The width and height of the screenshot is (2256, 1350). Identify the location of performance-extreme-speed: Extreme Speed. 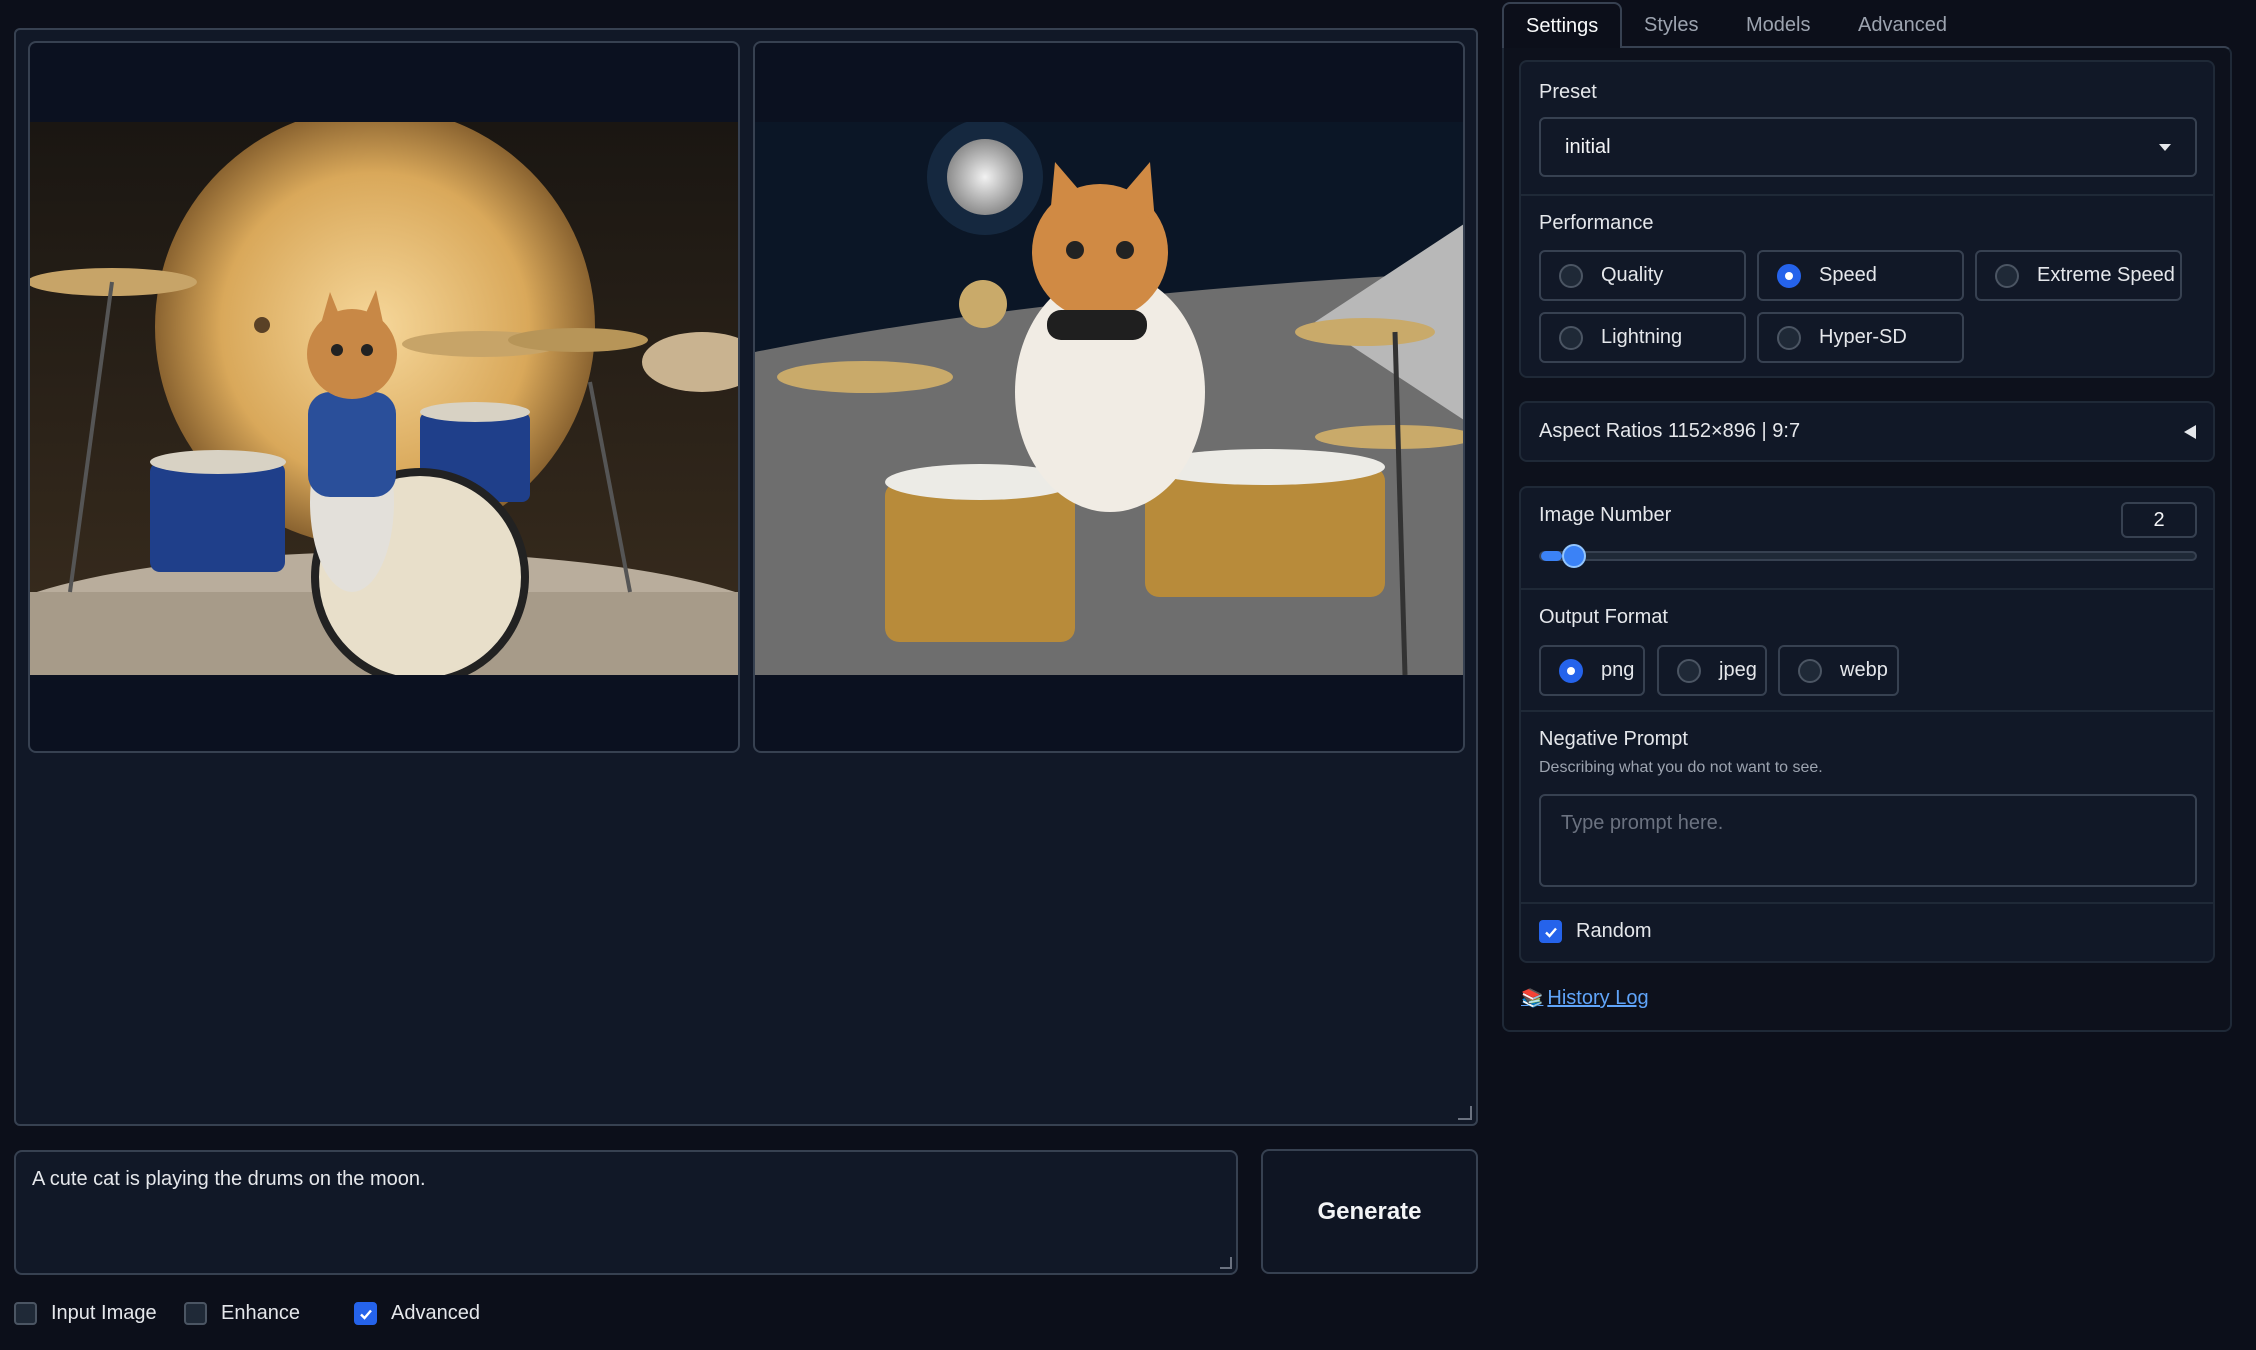
(2078, 275).